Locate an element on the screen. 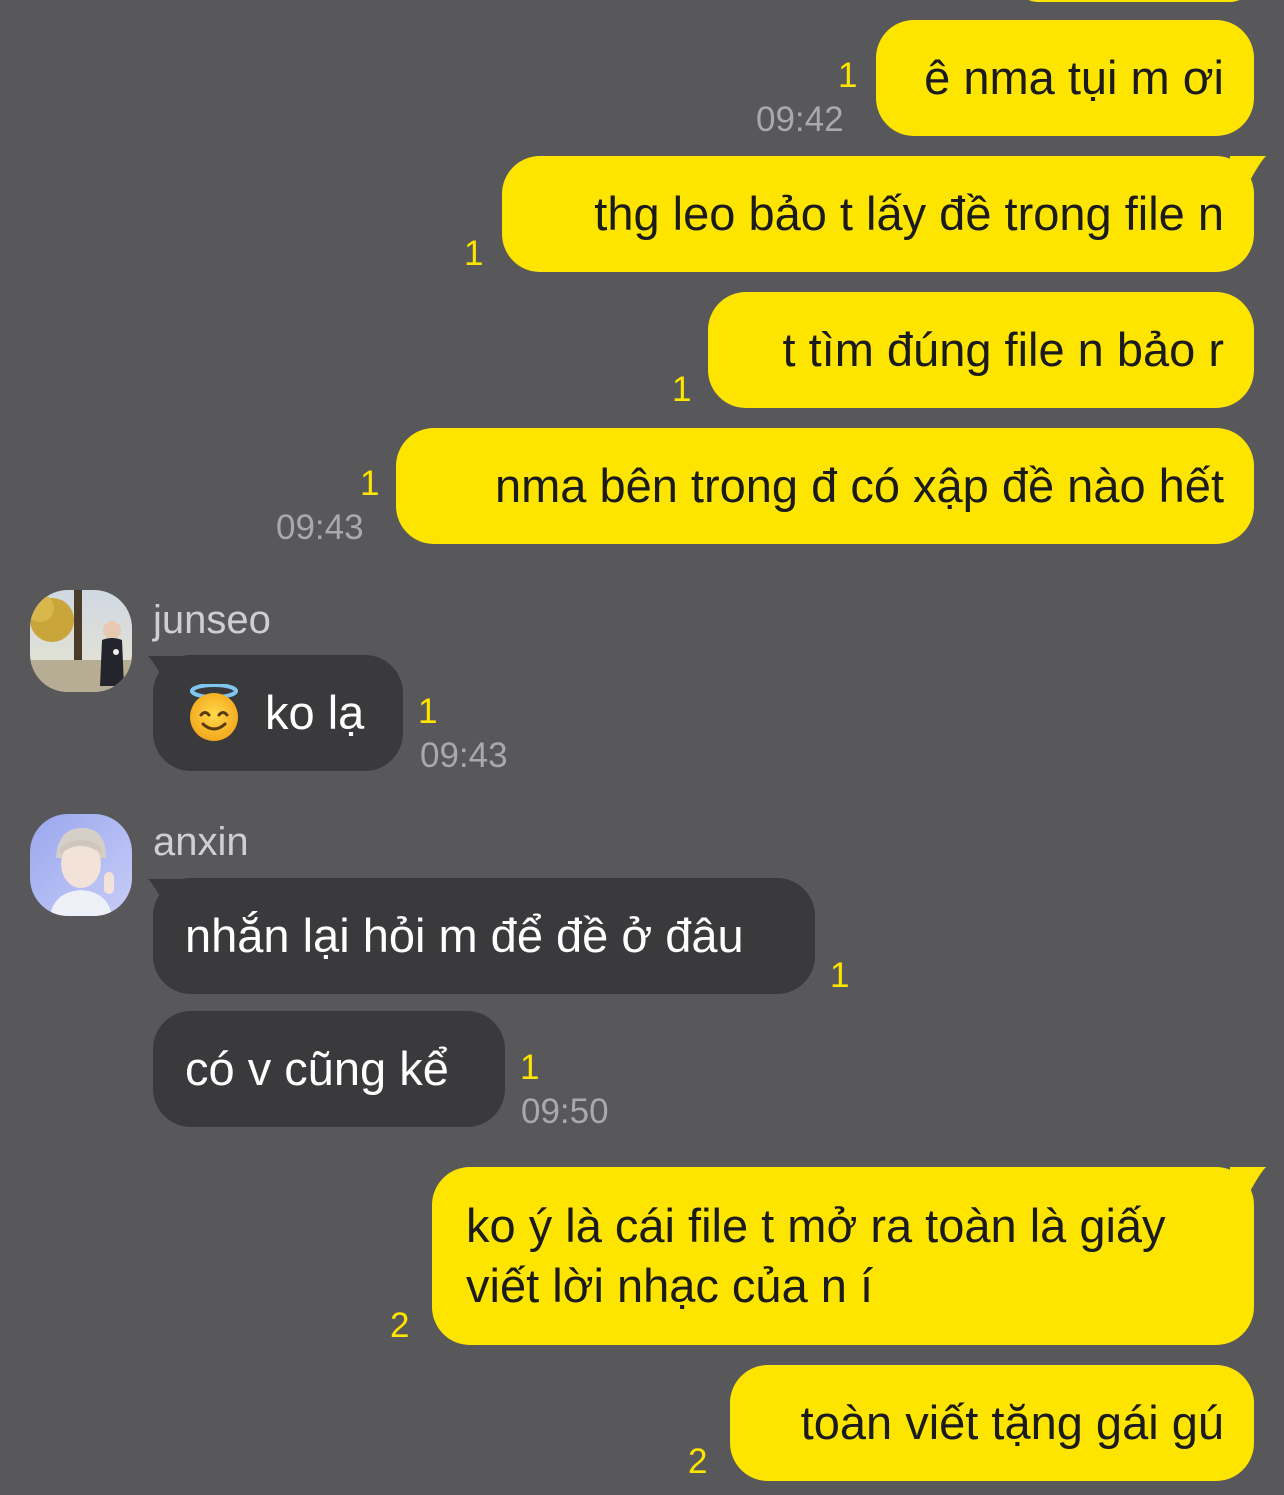 This screenshot has height=1495, width=1284. smiling-face-with-halo-icon is located at coordinates (214, 712).